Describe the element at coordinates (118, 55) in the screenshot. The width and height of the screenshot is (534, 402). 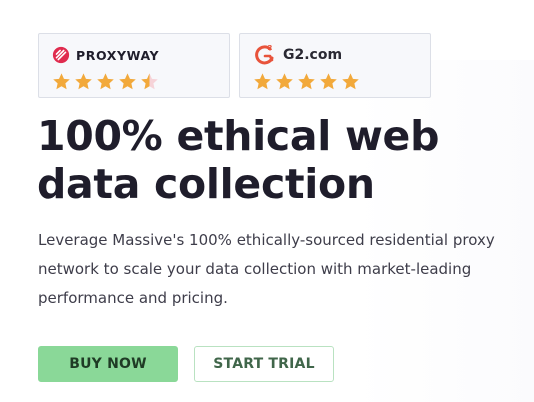
I see `proxyway-name: PROXYWAY` at that location.